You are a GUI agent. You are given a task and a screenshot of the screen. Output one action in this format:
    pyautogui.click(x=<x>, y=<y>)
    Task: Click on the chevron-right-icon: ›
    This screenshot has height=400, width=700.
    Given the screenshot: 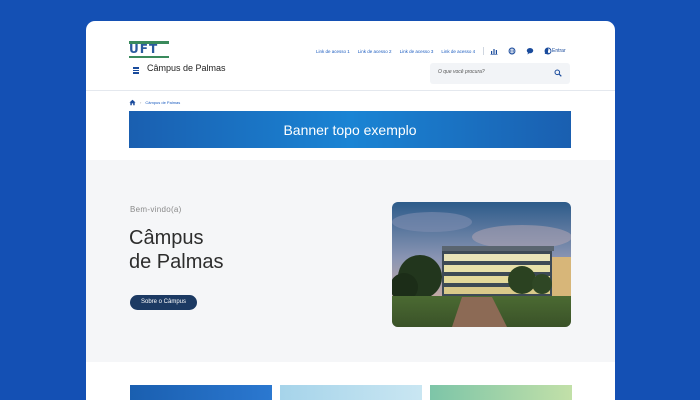 What is the action you would take?
    pyautogui.click(x=141, y=102)
    